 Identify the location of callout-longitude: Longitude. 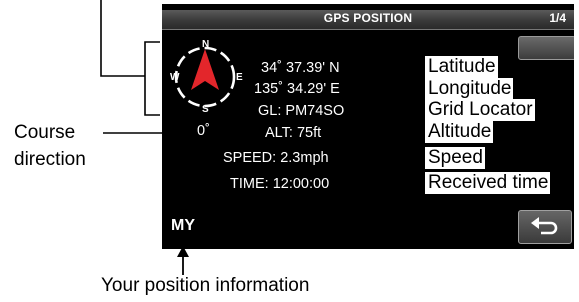
(469, 89).